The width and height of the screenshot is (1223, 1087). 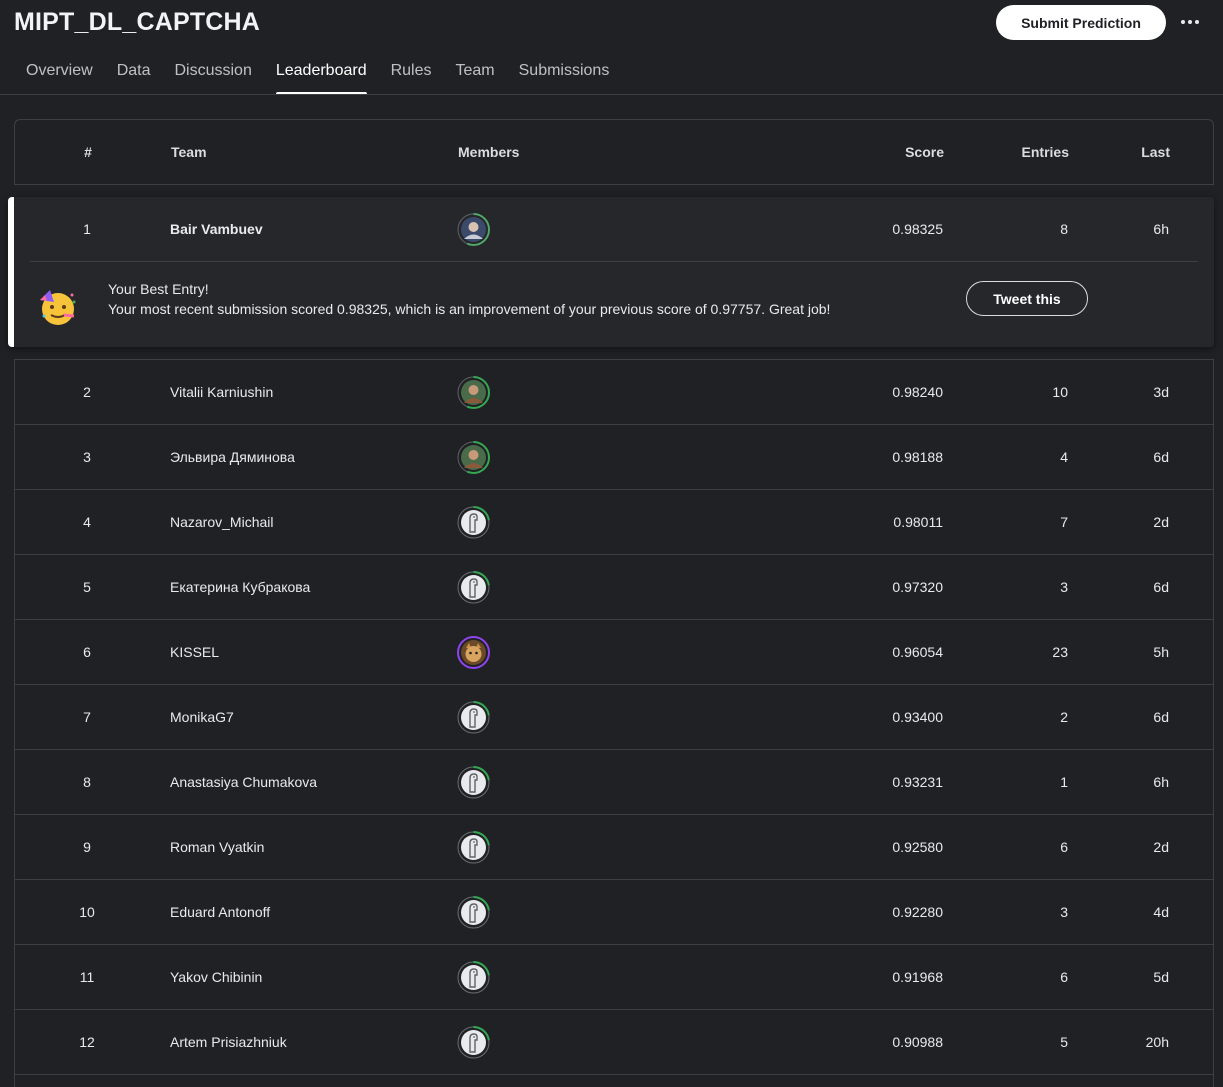 I want to click on row-rank: 6, so click(x=87, y=652).